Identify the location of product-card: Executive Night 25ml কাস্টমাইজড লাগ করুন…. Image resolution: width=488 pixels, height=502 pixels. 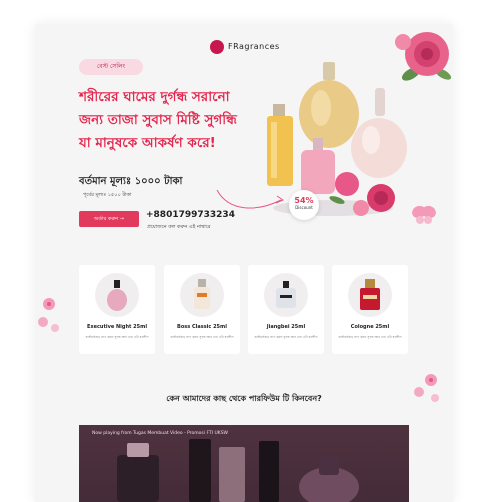
(117, 309).